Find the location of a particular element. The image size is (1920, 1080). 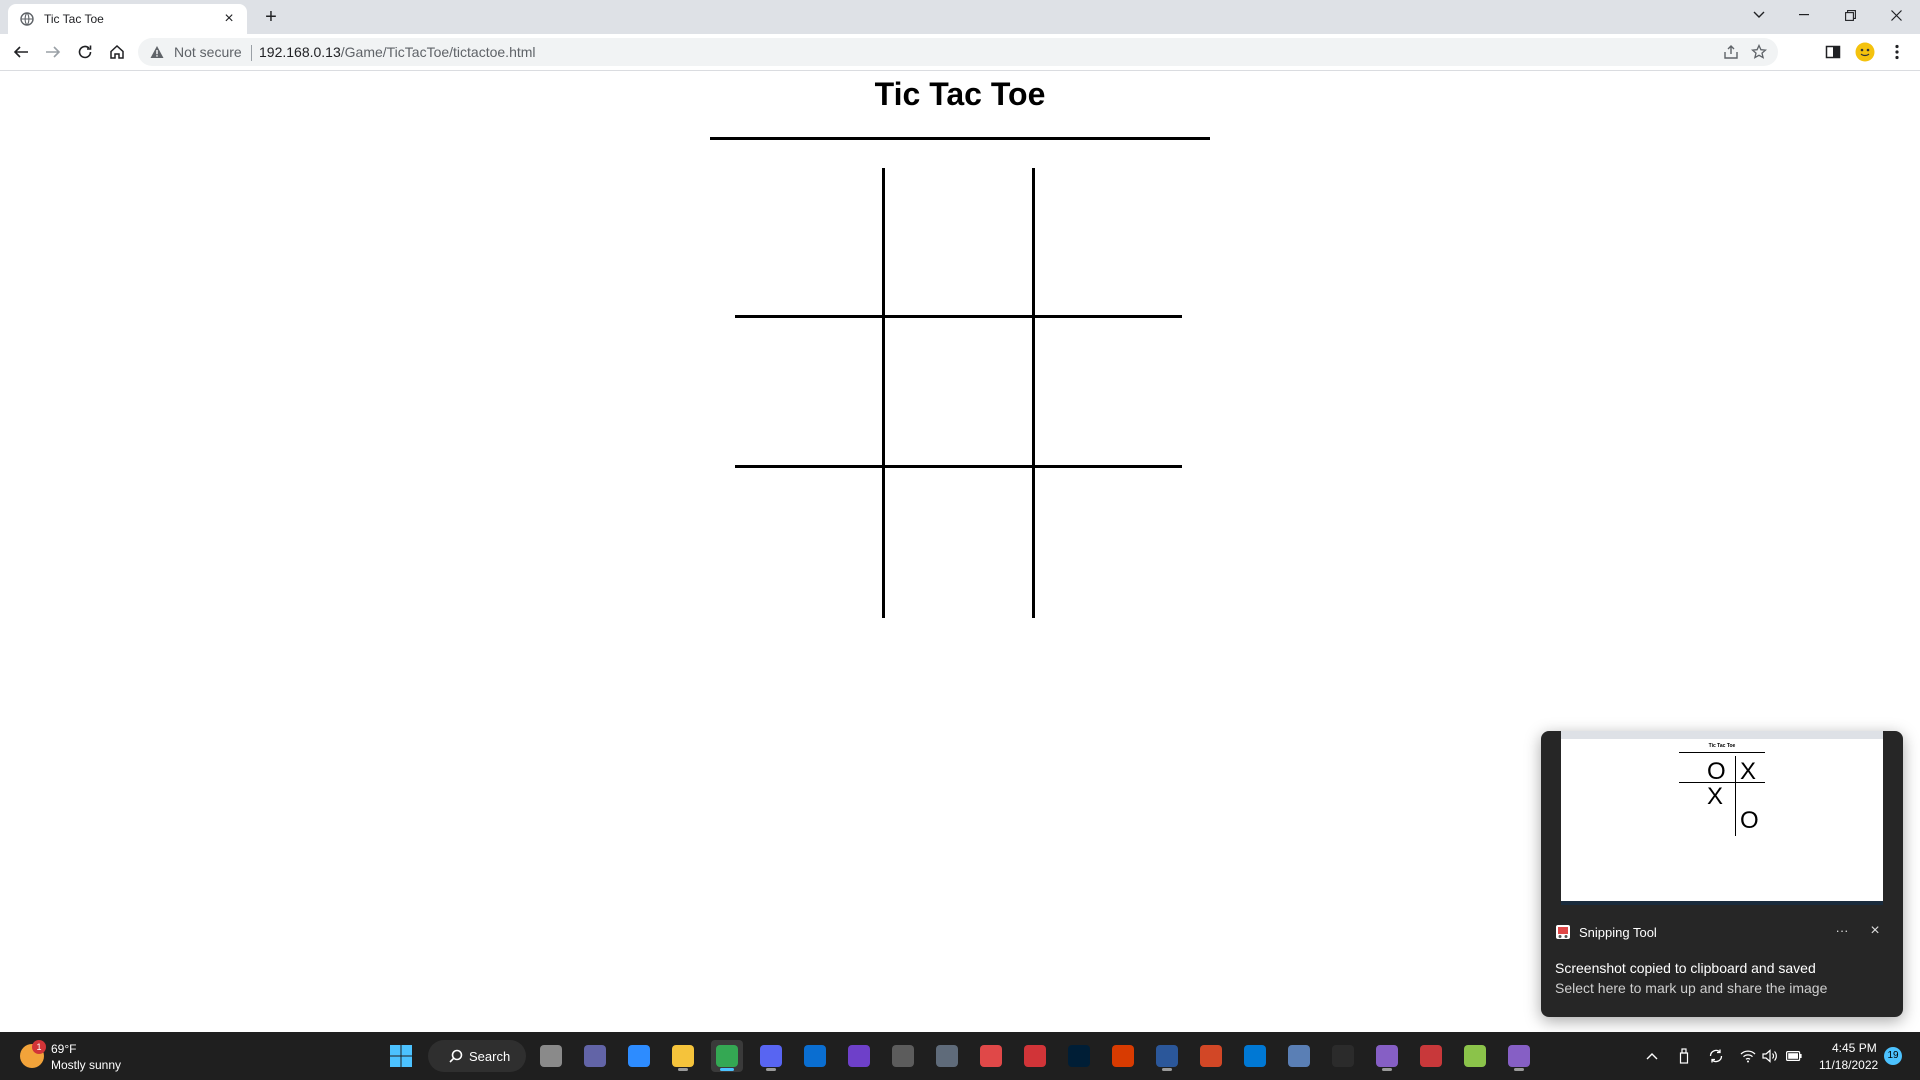

side-panel-button is located at coordinates (1833, 52).